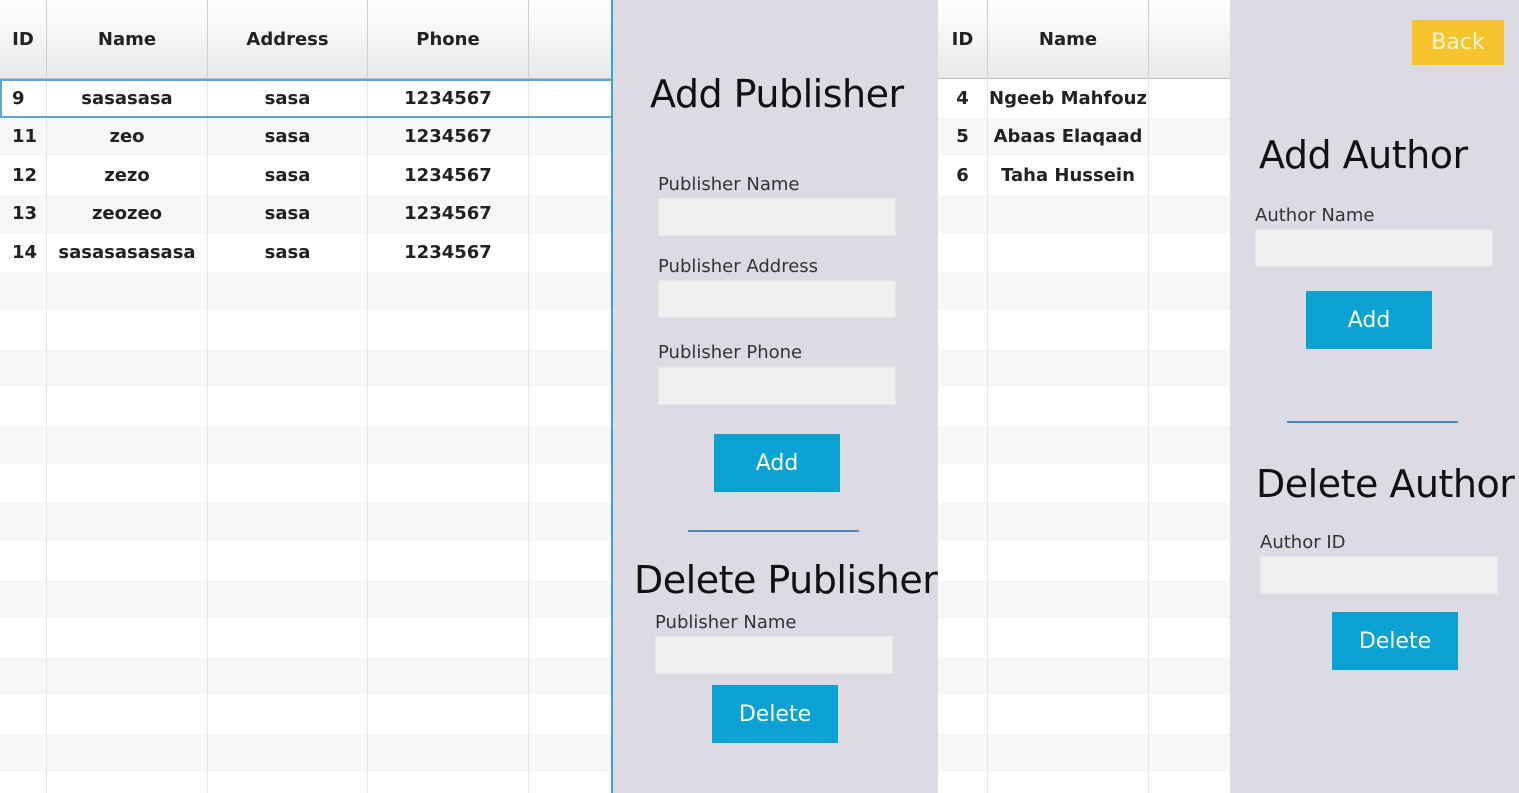 Image resolution: width=1519 pixels, height=793 pixels. What do you see at coordinates (127, 213) in the screenshot?
I see `table-cell-name: zeozeo` at bounding box center [127, 213].